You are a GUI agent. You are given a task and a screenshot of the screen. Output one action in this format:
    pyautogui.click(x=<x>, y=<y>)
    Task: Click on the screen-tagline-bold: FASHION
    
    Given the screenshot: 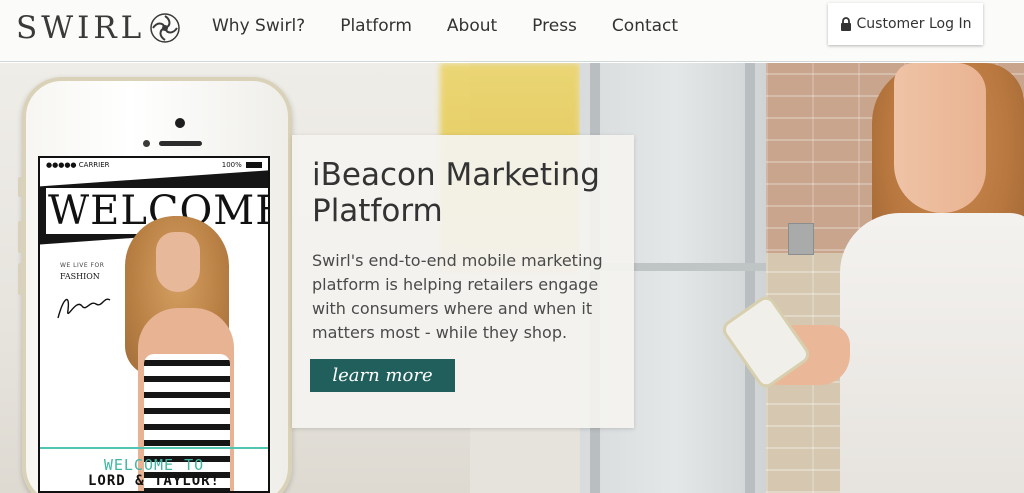 What is the action you would take?
    pyautogui.click(x=80, y=276)
    